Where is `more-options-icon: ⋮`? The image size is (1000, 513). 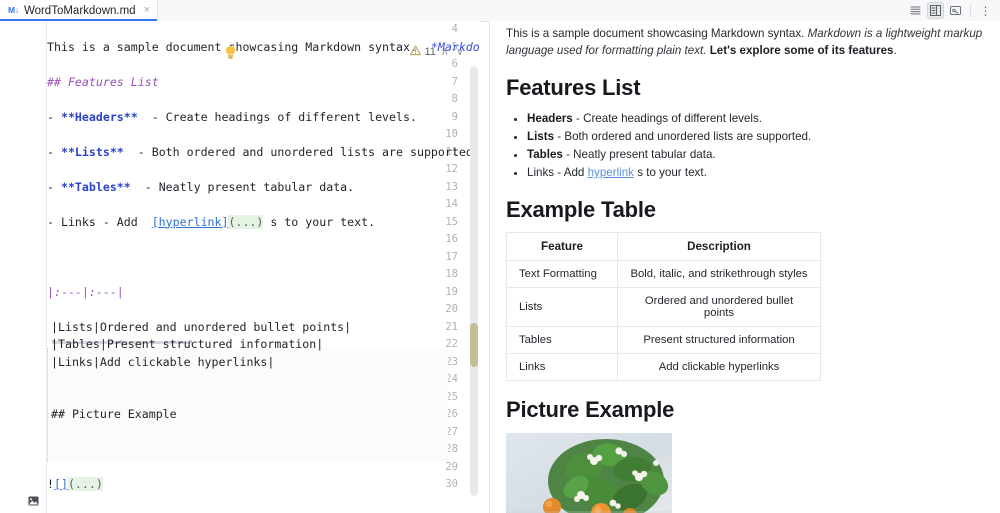 more-options-icon: ⋮ is located at coordinates (985, 10).